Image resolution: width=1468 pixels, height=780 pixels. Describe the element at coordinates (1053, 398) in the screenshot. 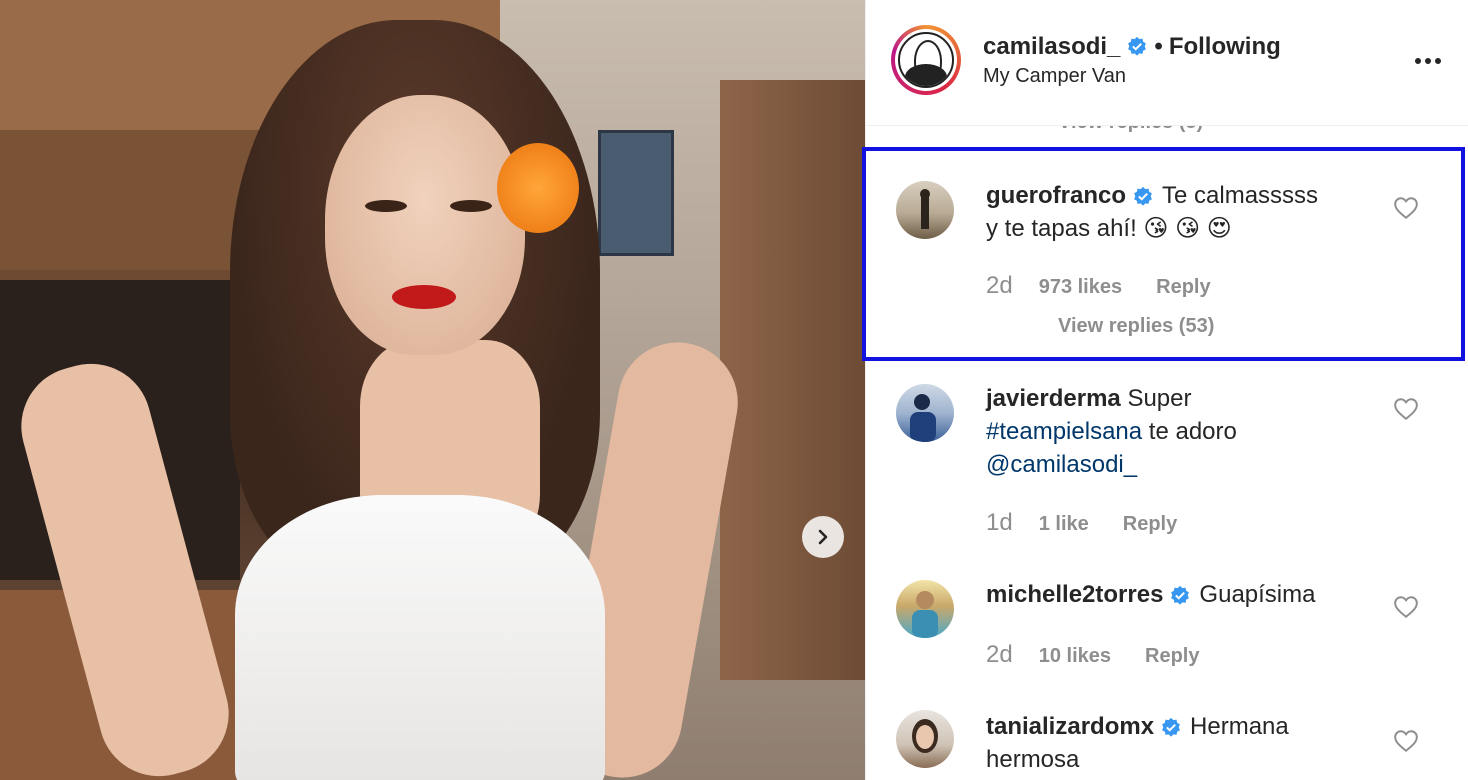

I see `comment-username: javierderma` at that location.